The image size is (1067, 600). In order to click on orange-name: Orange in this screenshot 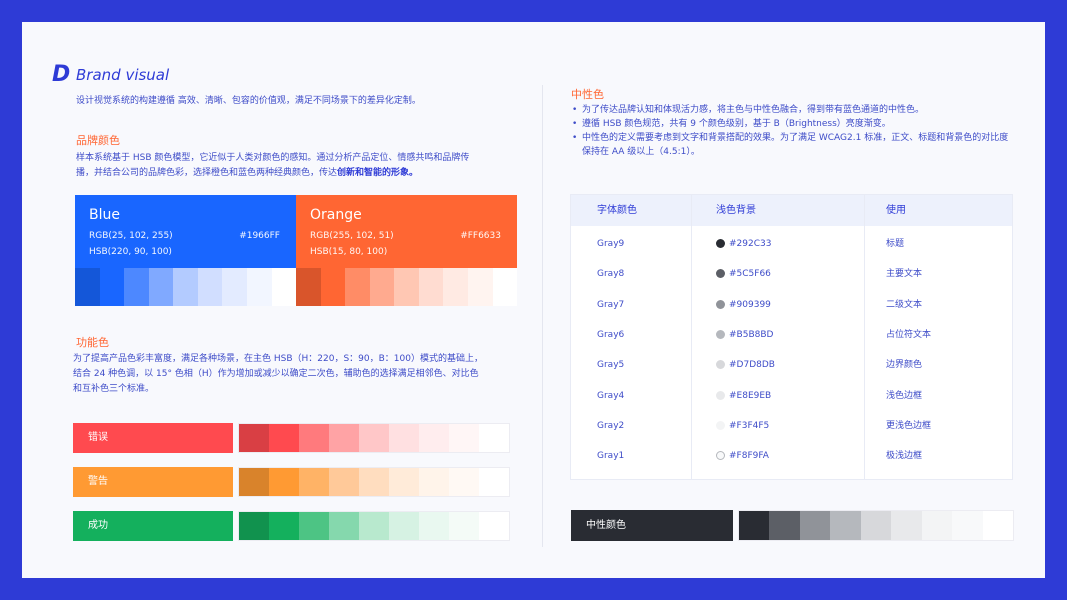, I will do `click(336, 215)`.